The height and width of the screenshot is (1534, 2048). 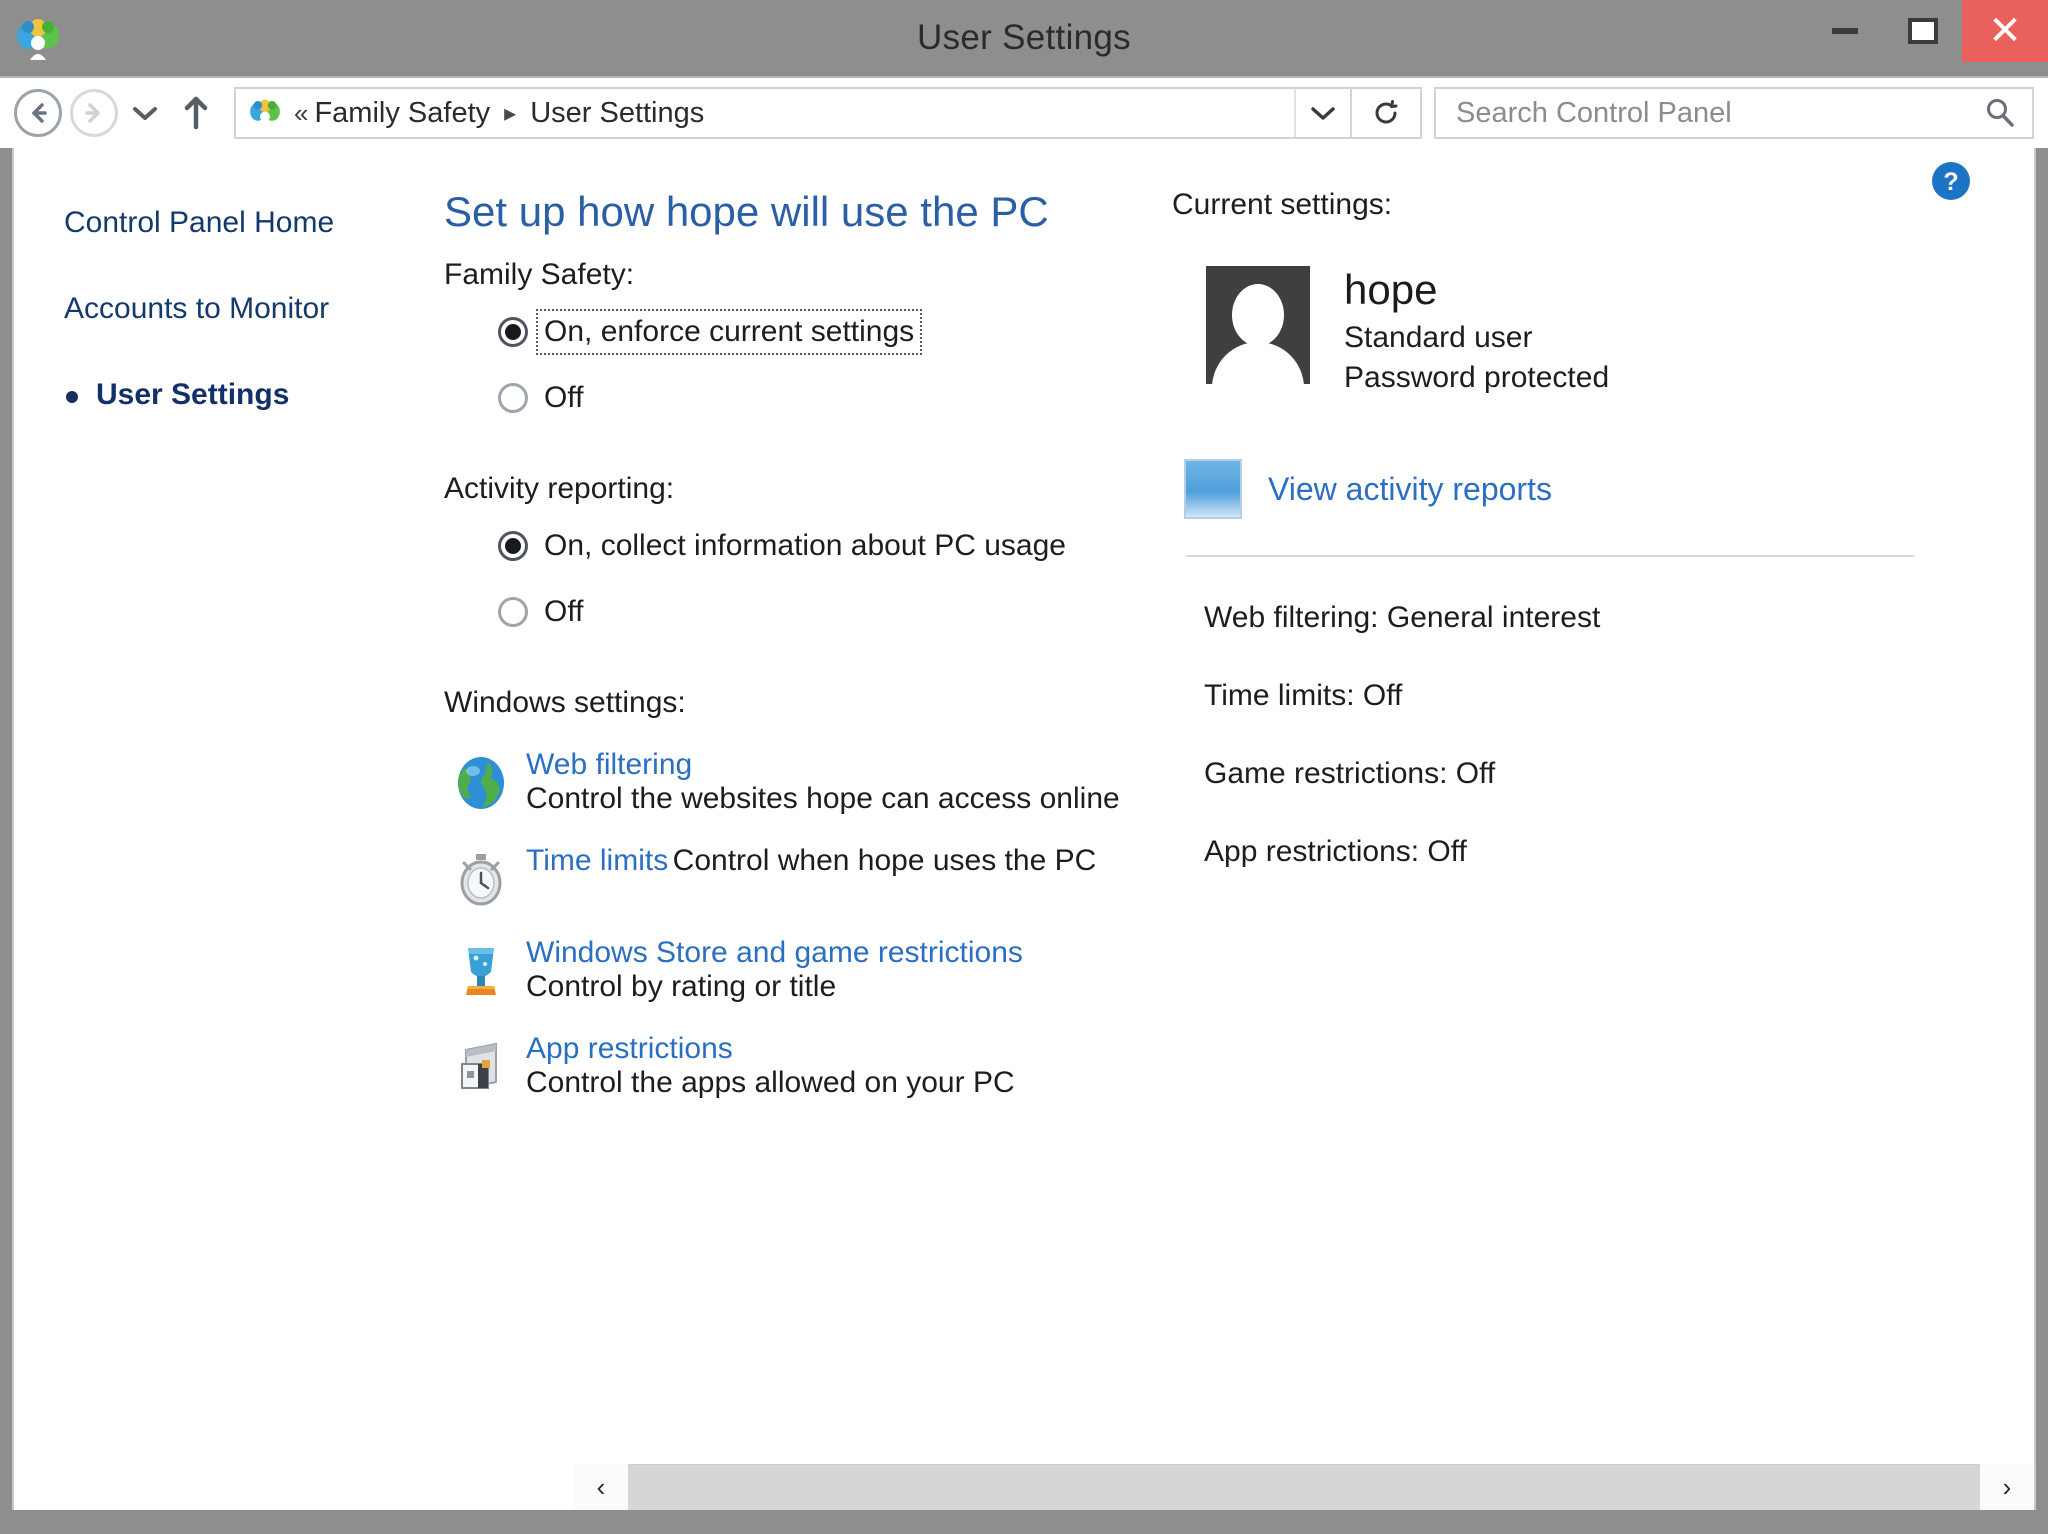 I want to click on user-avatar-icon, so click(x=1258, y=325).